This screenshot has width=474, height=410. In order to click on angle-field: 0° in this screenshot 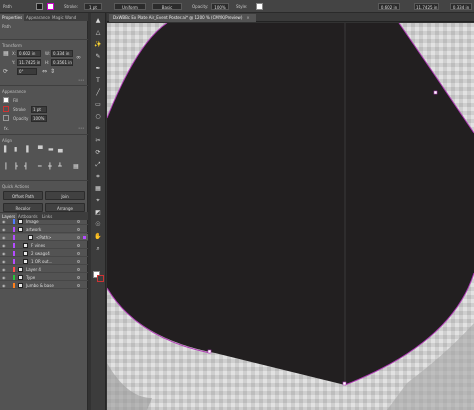, I will do `click(27, 71)`.